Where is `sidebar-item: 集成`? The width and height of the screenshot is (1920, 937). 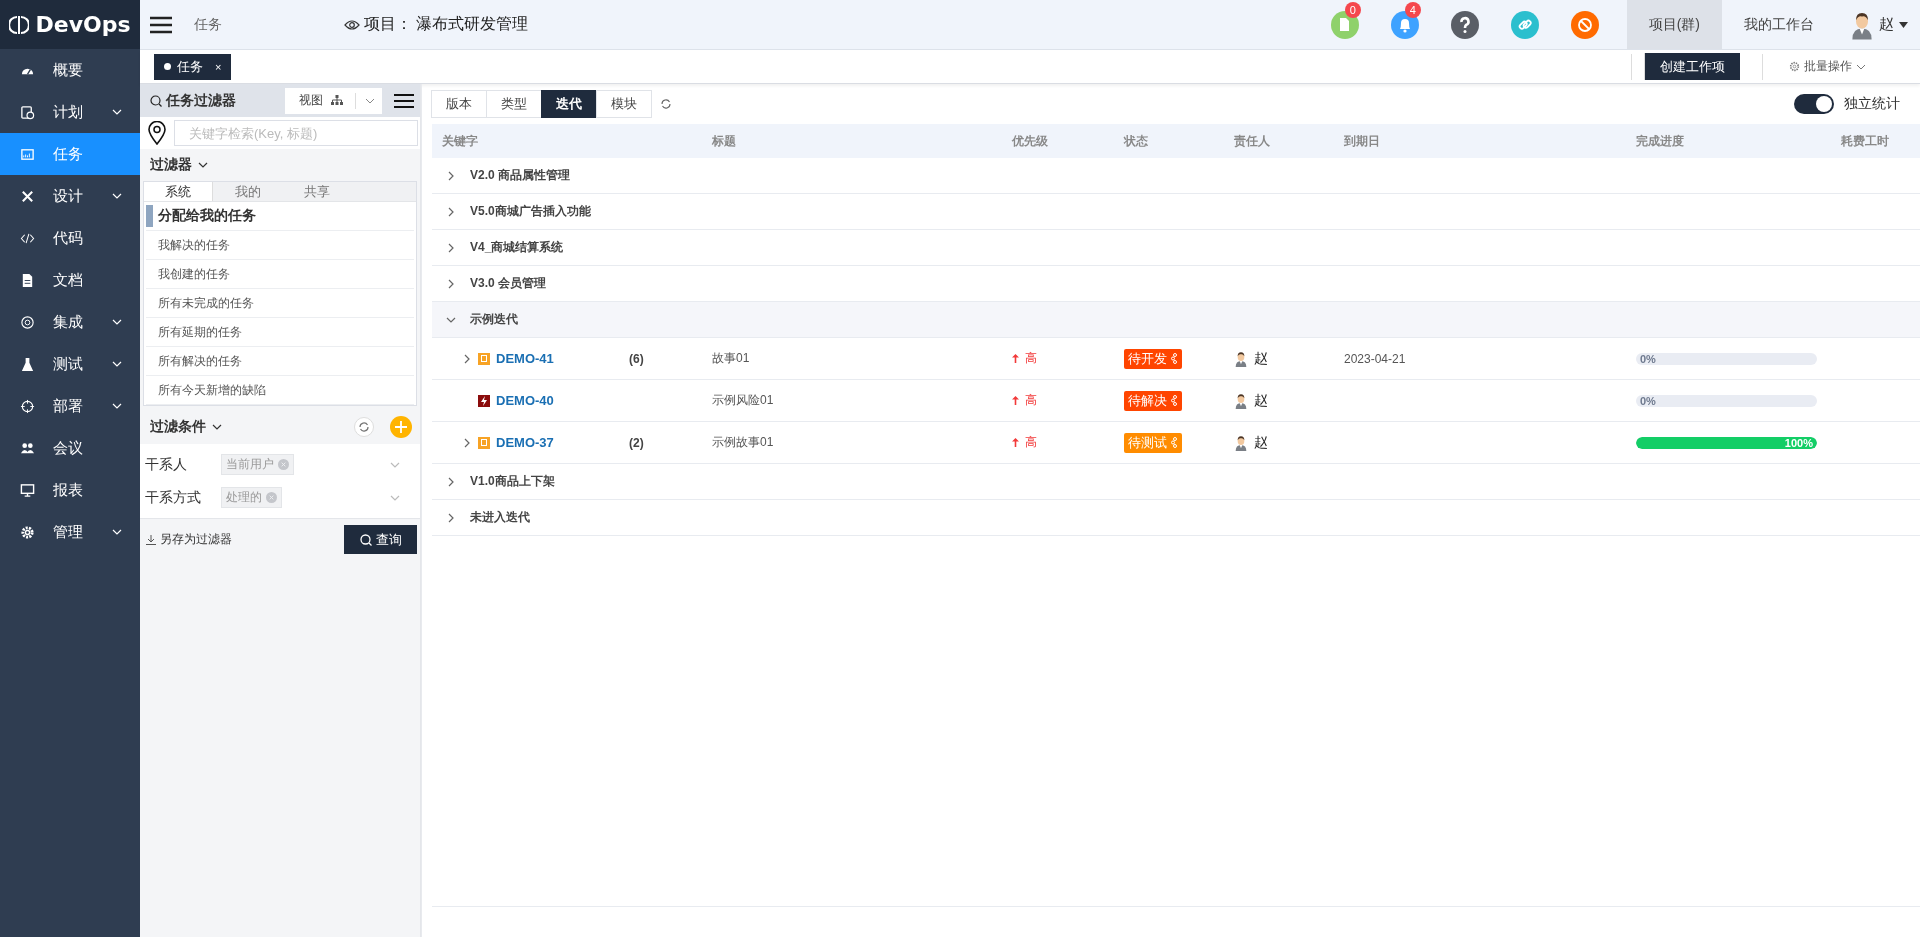
sidebar-item: 集成 is located at coordinates (70, 322).